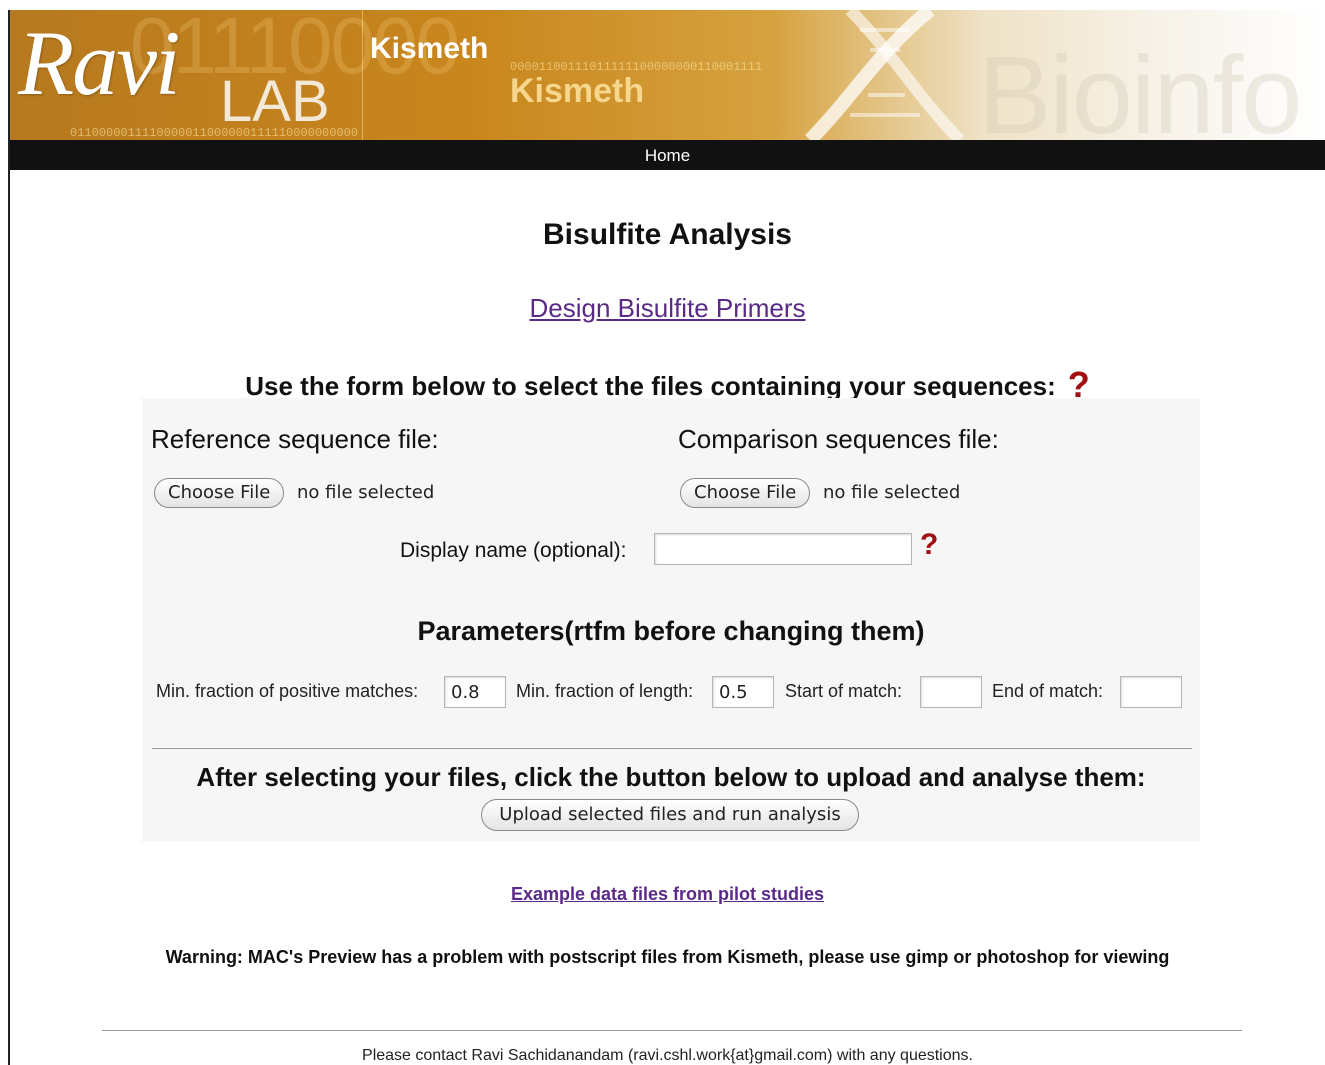 Image resolution: width=1325 pixels, height=1065 pixels. Describe the element at coordinates (670, 815) in the screenshot. I see `upload-run-analysis-button: Upload selected files and run analysis` at that location.